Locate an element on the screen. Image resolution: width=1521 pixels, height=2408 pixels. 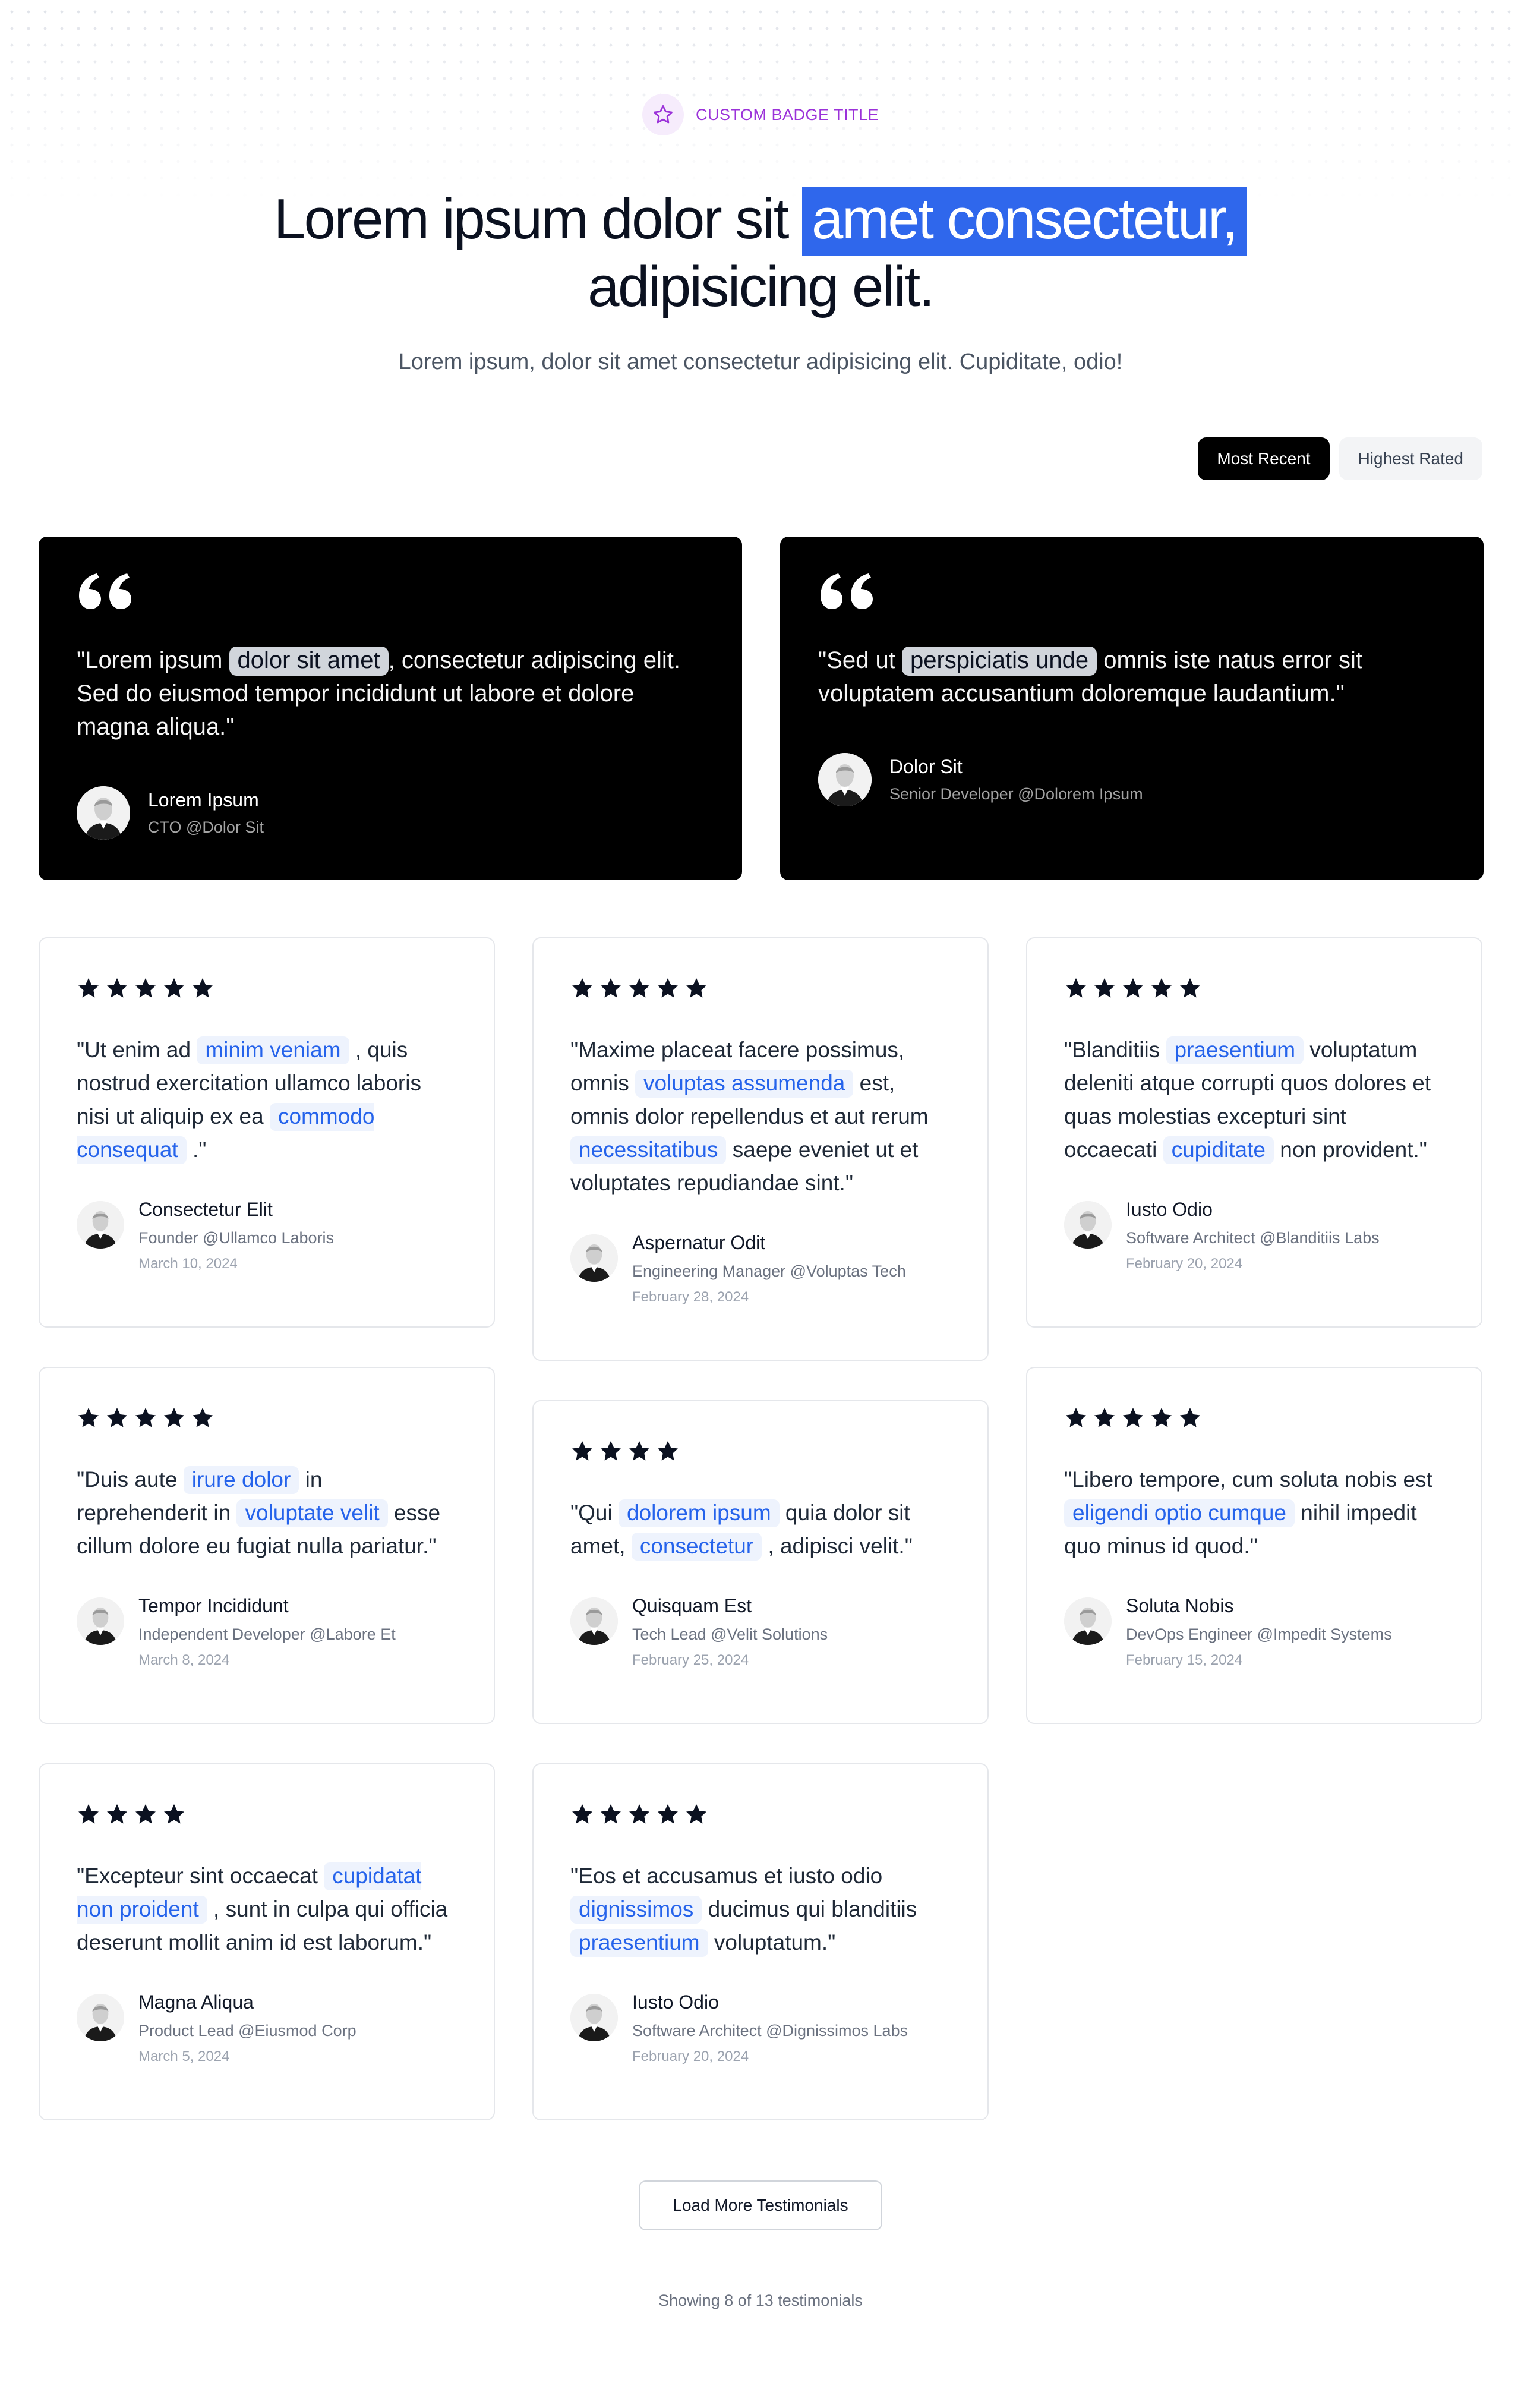
quote-text: voluptatum." is located at coordinates (772, 1942).